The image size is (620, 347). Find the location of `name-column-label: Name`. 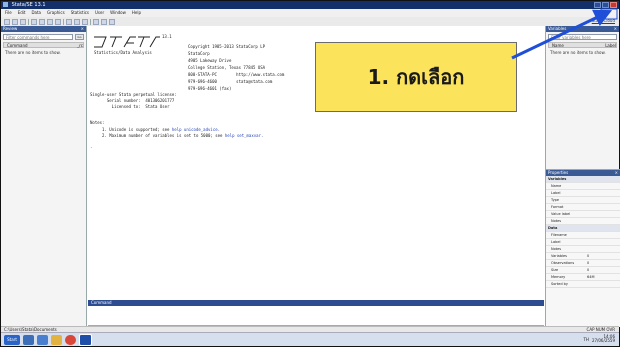

name-column-label: Name is located at coordinates (558, 45).